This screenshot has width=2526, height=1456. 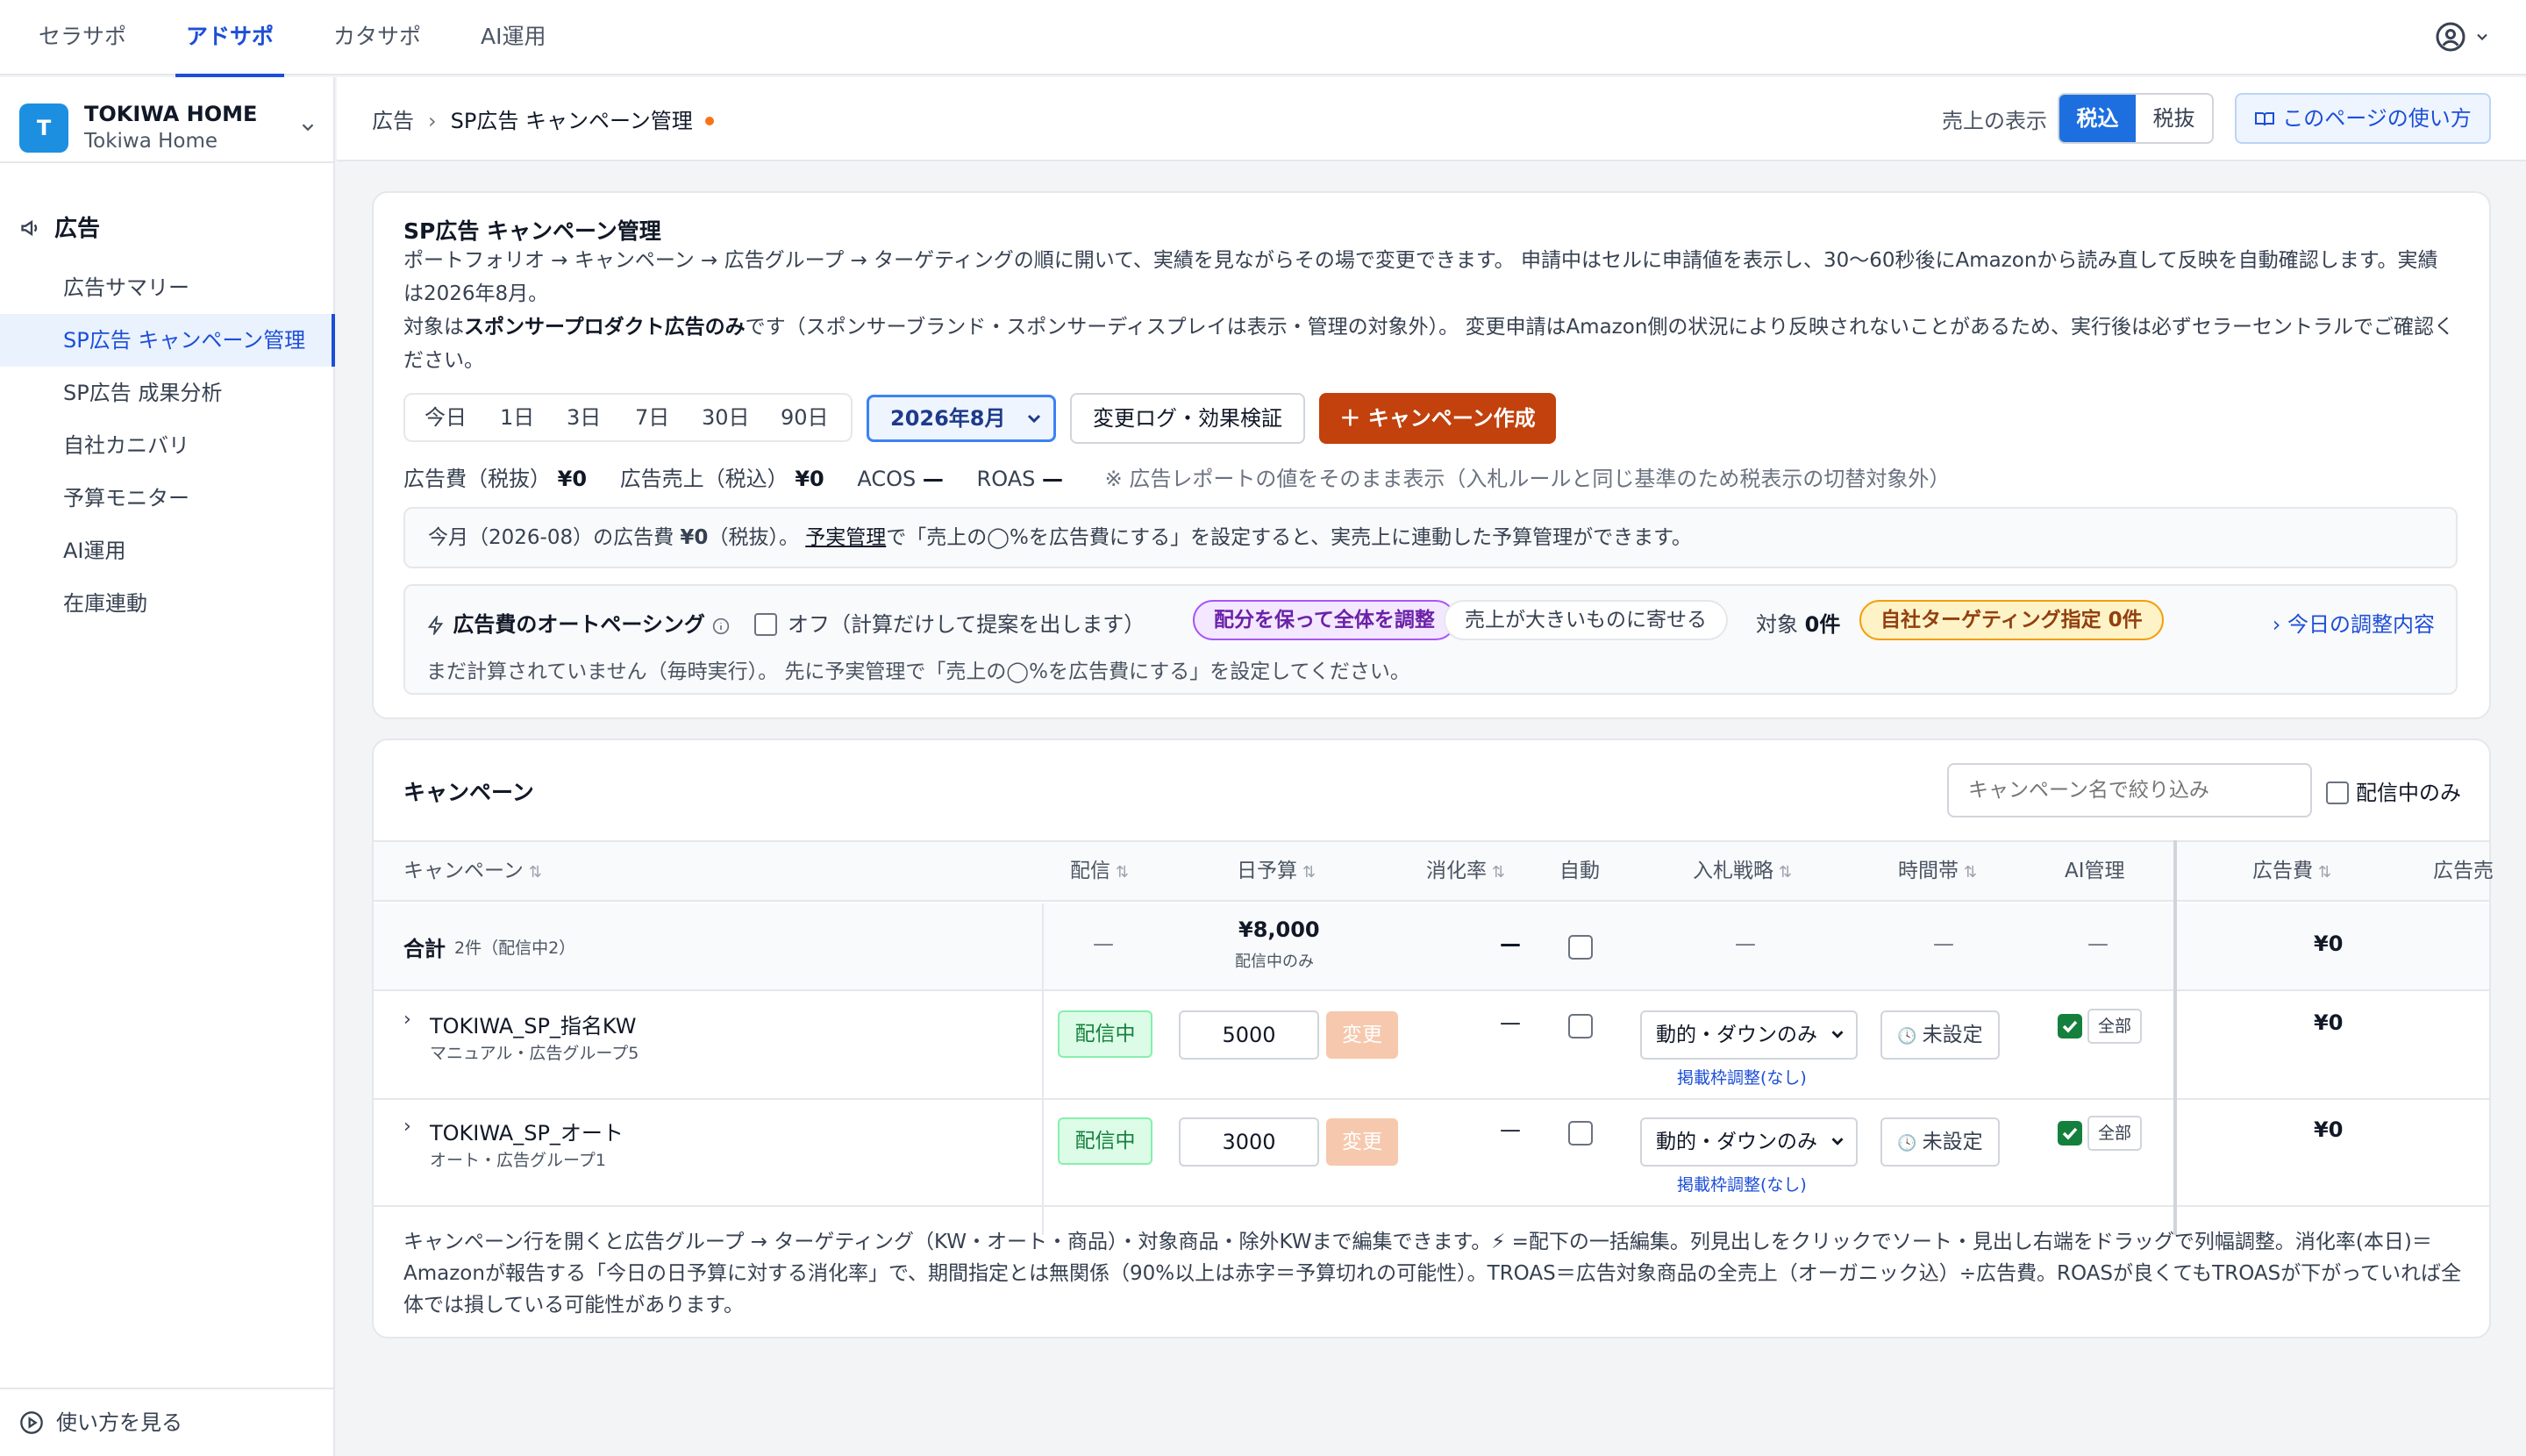 I want to click on sidebar-item-inventory: 在庫連動, so click(x=167, y=603).